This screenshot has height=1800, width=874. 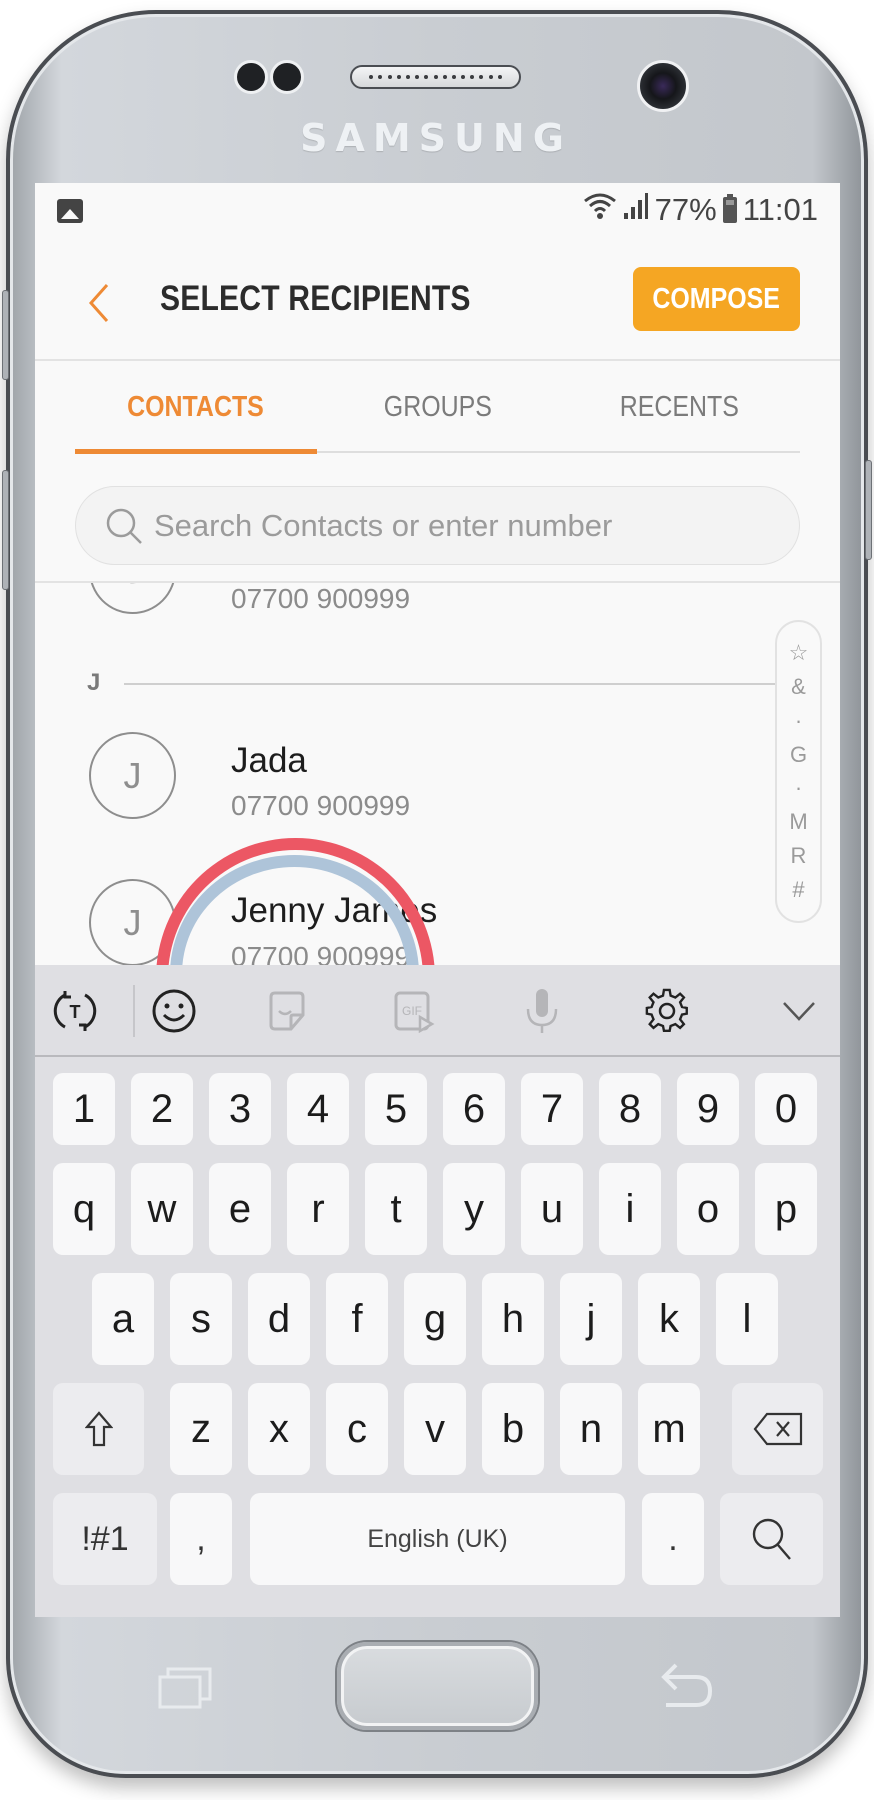 I want to click on avatar-initial: J, so click(x=132, y=775).